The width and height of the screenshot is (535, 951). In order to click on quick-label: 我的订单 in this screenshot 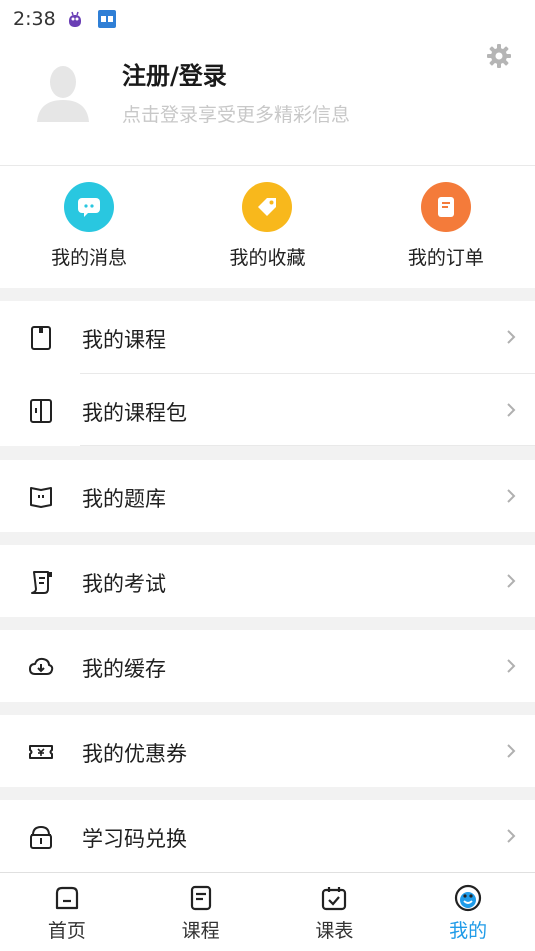, I will do `click(445, 258)`.